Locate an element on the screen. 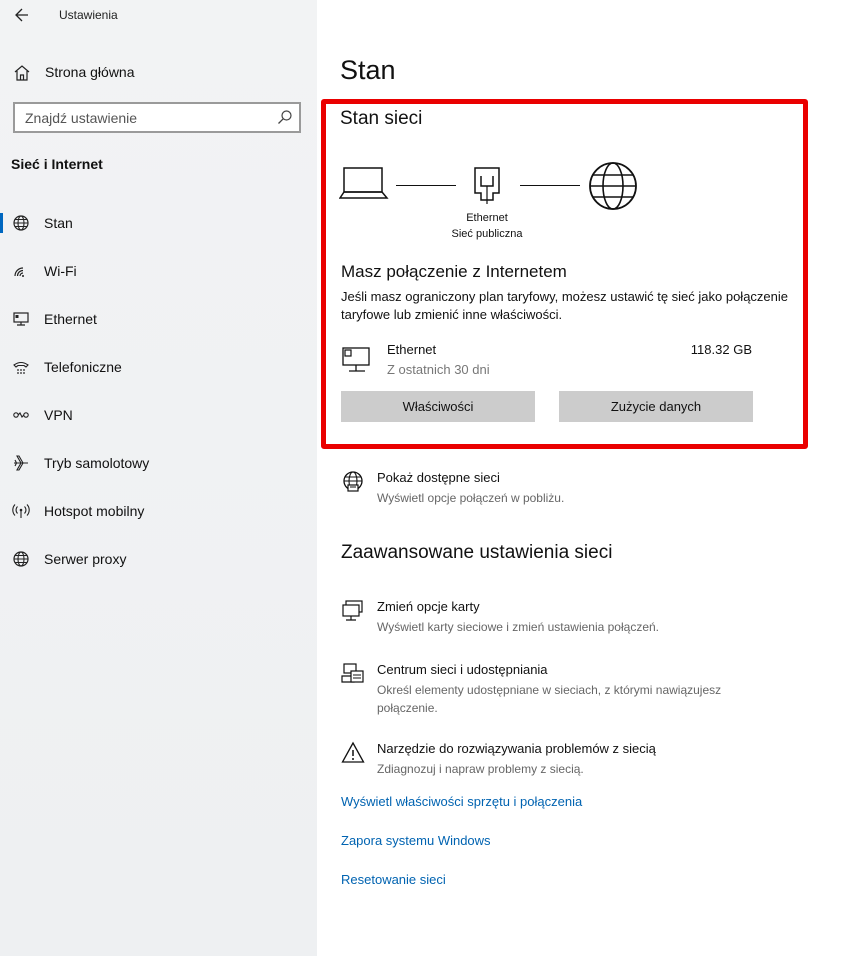 Image resolution: width=863 pixels, height=956 pixels. wifi-icon is located at coordinates (19, 272).